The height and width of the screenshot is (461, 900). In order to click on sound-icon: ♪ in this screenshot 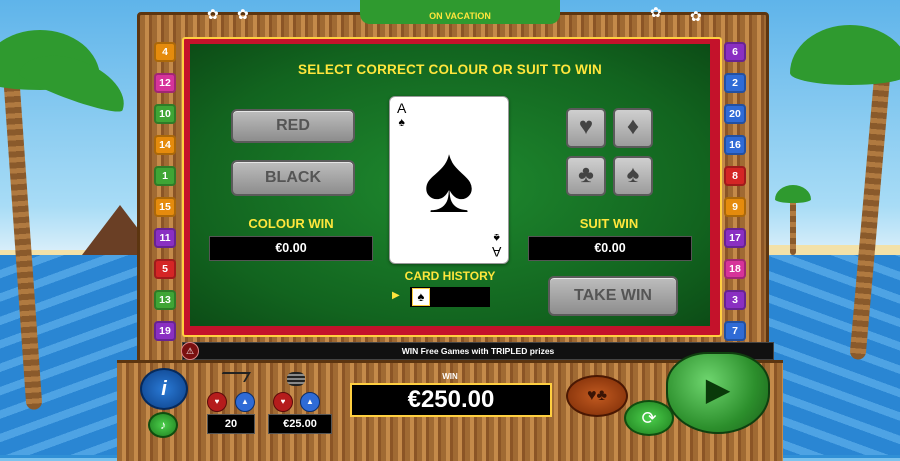, I will do `click(163, 425)`.